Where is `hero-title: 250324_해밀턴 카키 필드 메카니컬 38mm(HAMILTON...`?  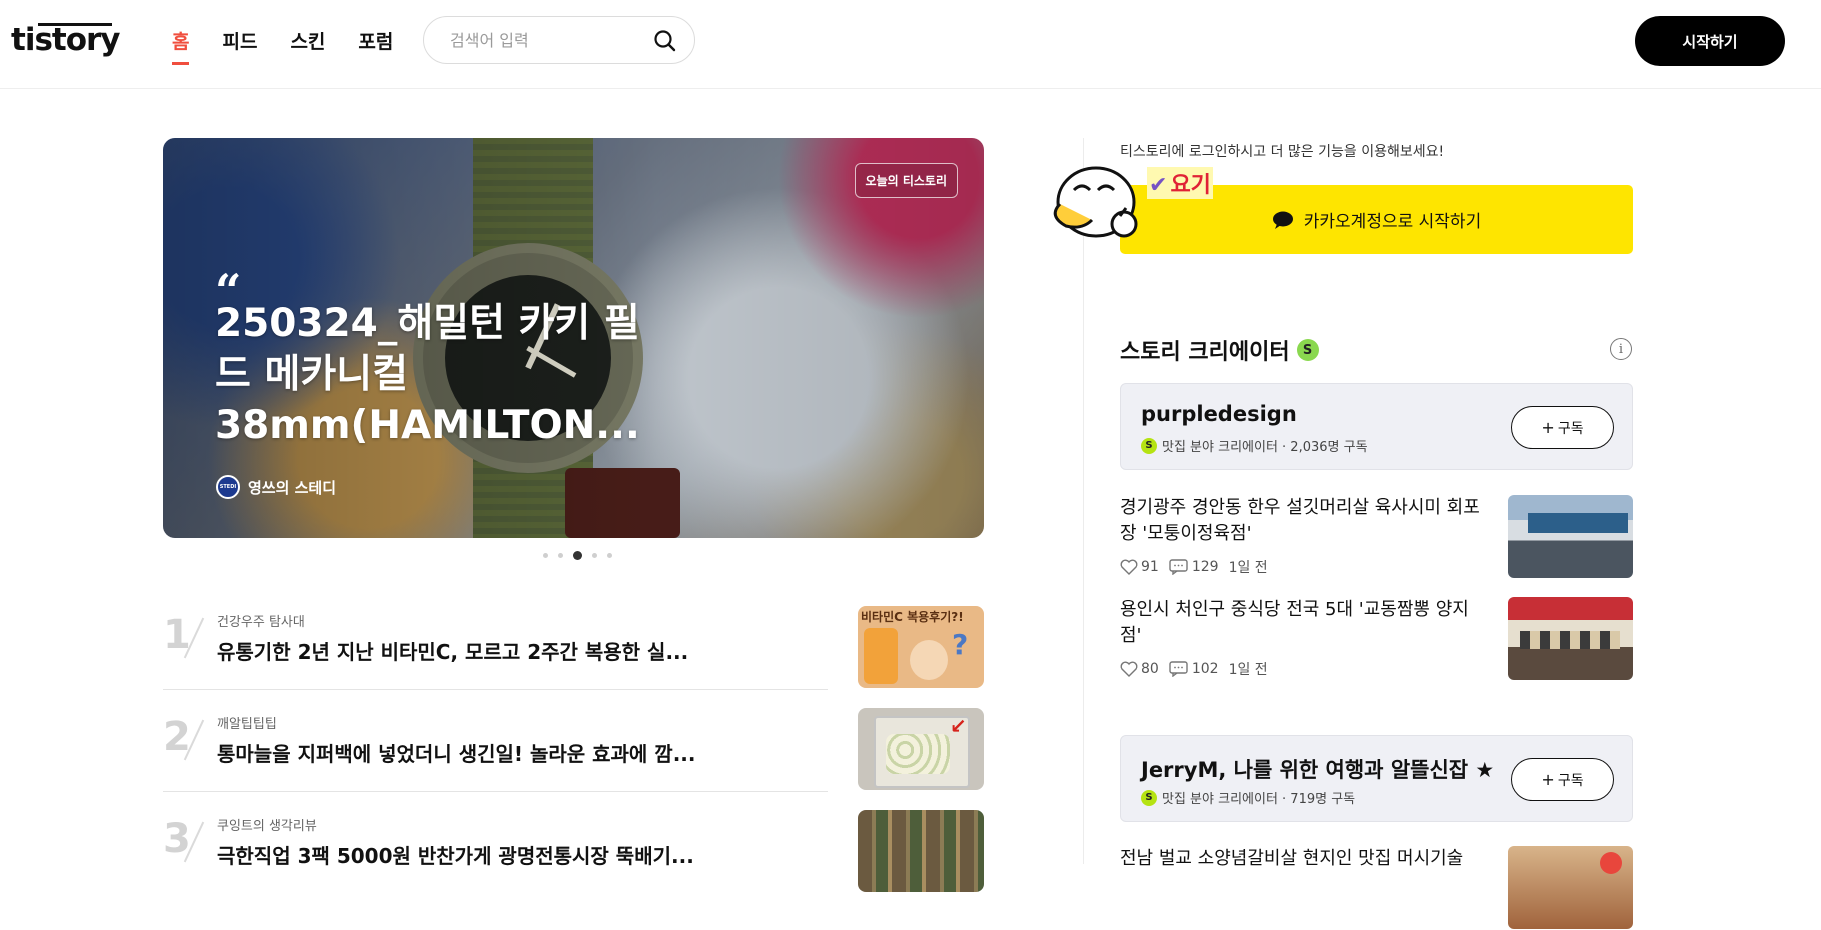
hero-title: 250324_해밀턴 카키 필드 메카니컬 38mm(HAMILTON... is located at coordinates (445, 374).